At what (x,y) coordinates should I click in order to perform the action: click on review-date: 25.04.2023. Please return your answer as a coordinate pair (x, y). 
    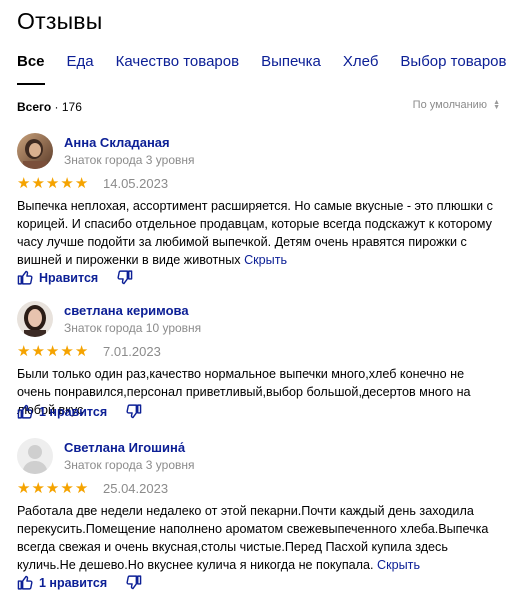
    Looking at the image, I should click on (136, 488).